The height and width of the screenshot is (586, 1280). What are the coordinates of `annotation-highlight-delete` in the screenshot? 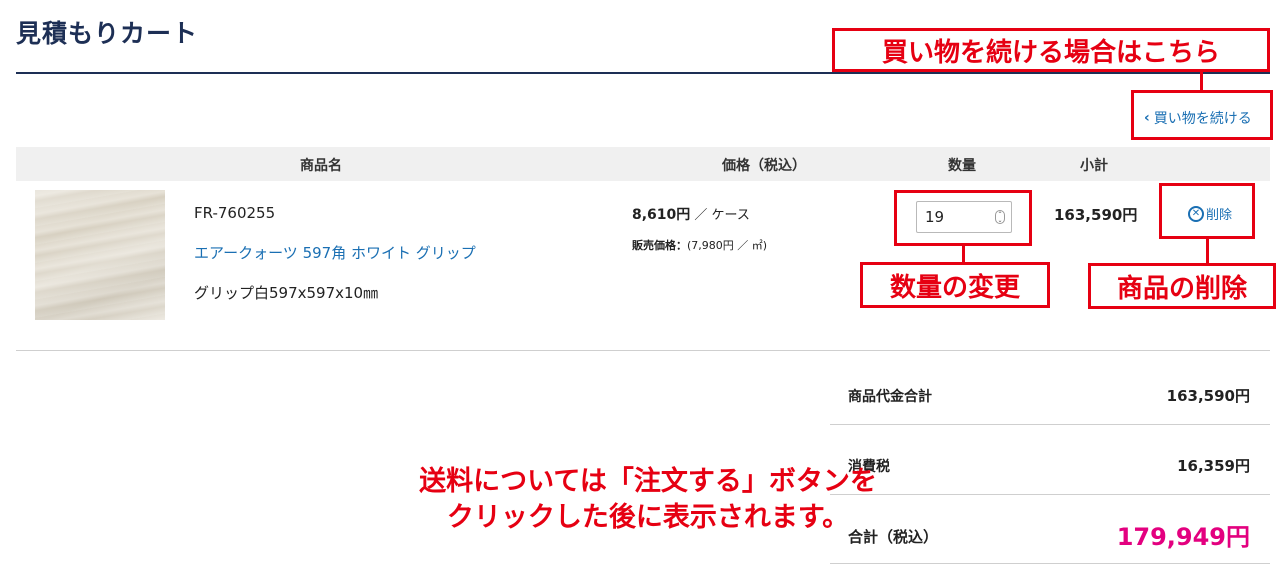 It's located at (1207, 211).